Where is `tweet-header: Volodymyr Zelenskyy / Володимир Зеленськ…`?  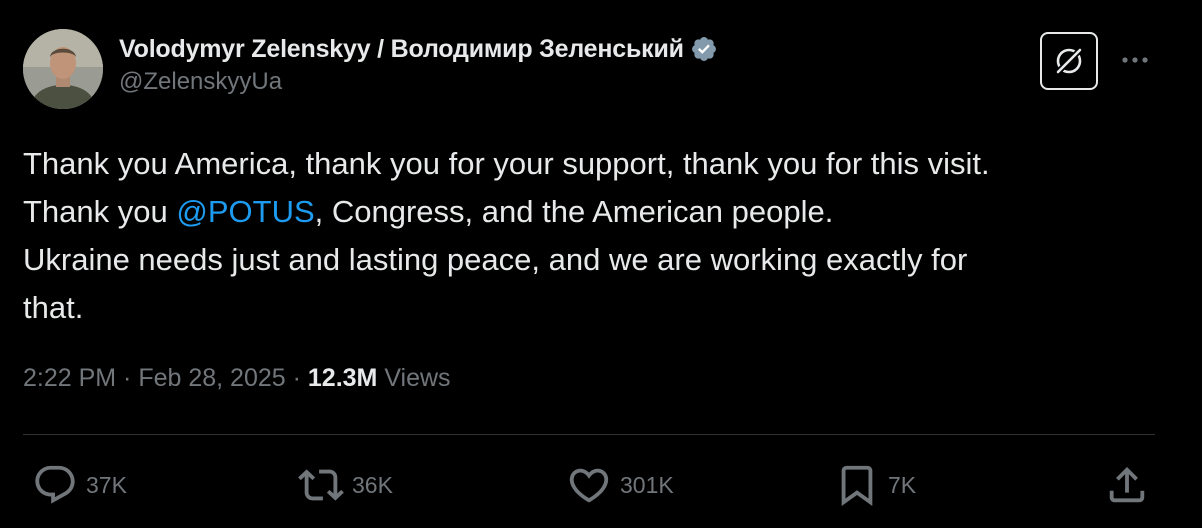
tweet-header: Volodymyr Zelenskyy / Володимир Зеленськ… is located at coordinates (418, 63).